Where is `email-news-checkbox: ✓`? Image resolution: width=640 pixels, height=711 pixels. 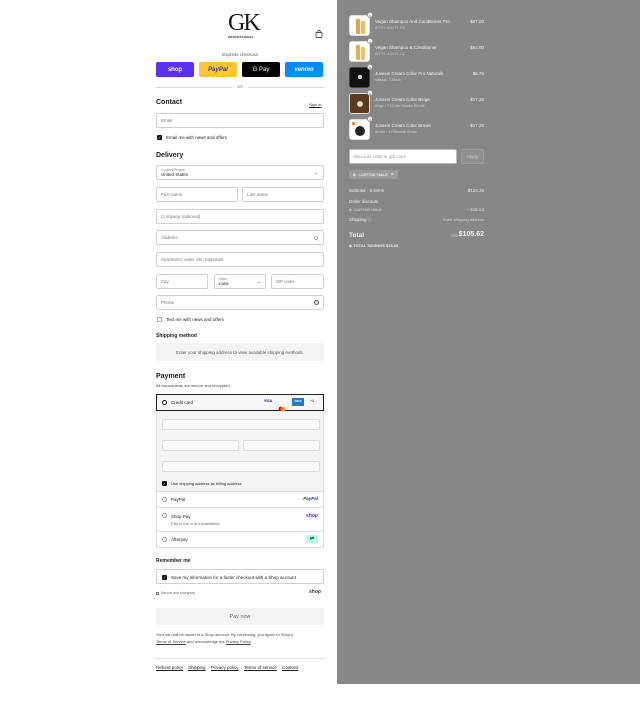
email-news-checkbox: ✓ is located at coordinates (159, 137).